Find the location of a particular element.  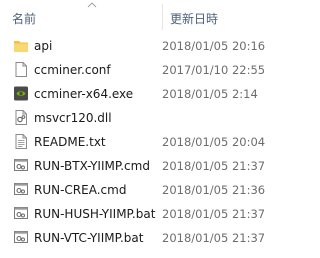

file-row: ccminer.conf 2017/01/10 22:55 is located at coordinates (134, 70).